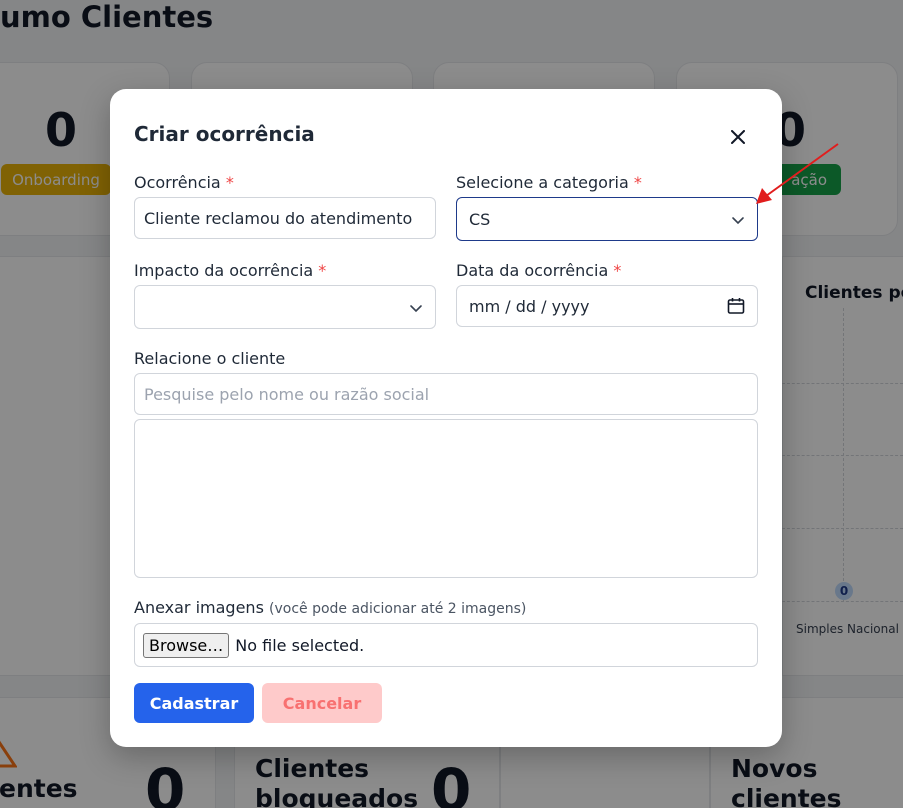 This screenshot has width=903, height=808. I want to click on date-label: Data da ocorrência *, so click(538, 270).